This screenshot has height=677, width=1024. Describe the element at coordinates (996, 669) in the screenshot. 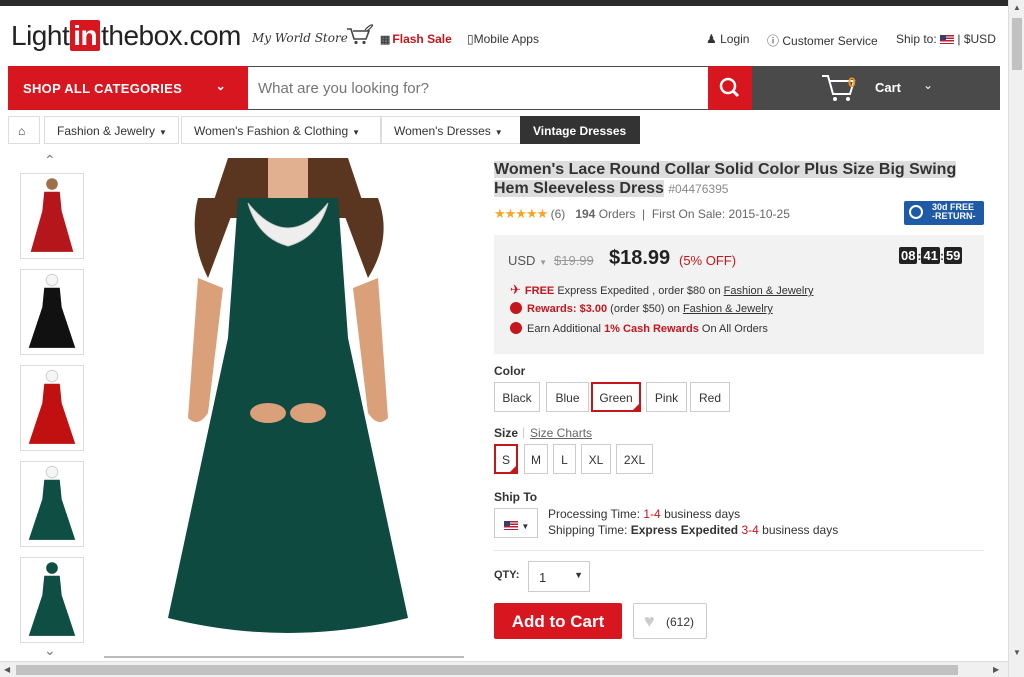

I see `scroll-right-icon: ▶` at that location.